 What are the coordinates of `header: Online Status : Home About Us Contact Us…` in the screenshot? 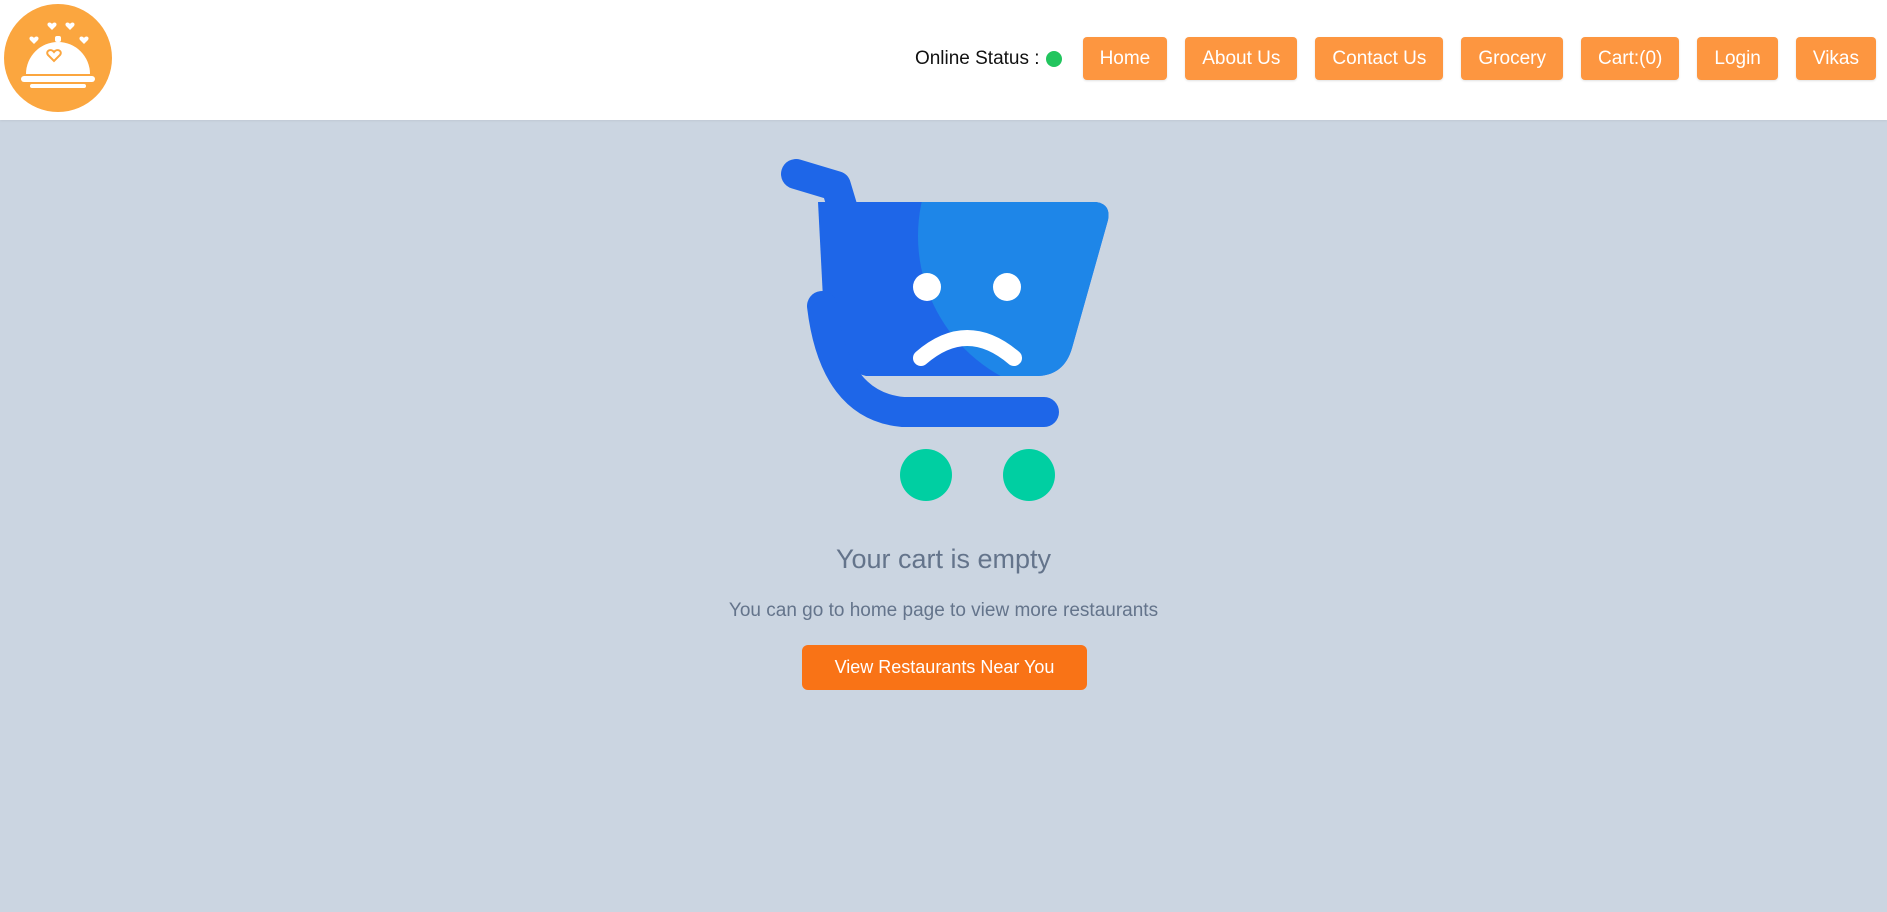 It's located at (943, 60).